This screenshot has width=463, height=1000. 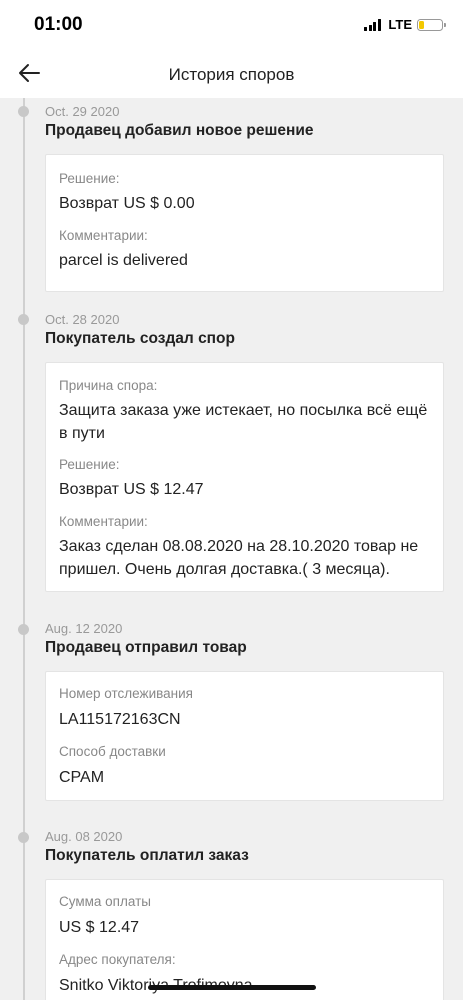 I want to click on field-value: Возврат US $ 0.00, so click(x=127, y=203).